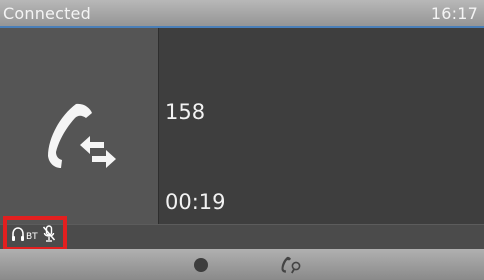  What do you see at coordinates (242, 14) in the screenshot?
I see `status-bar: Connected 16:17` at bounding box center [242, 14].